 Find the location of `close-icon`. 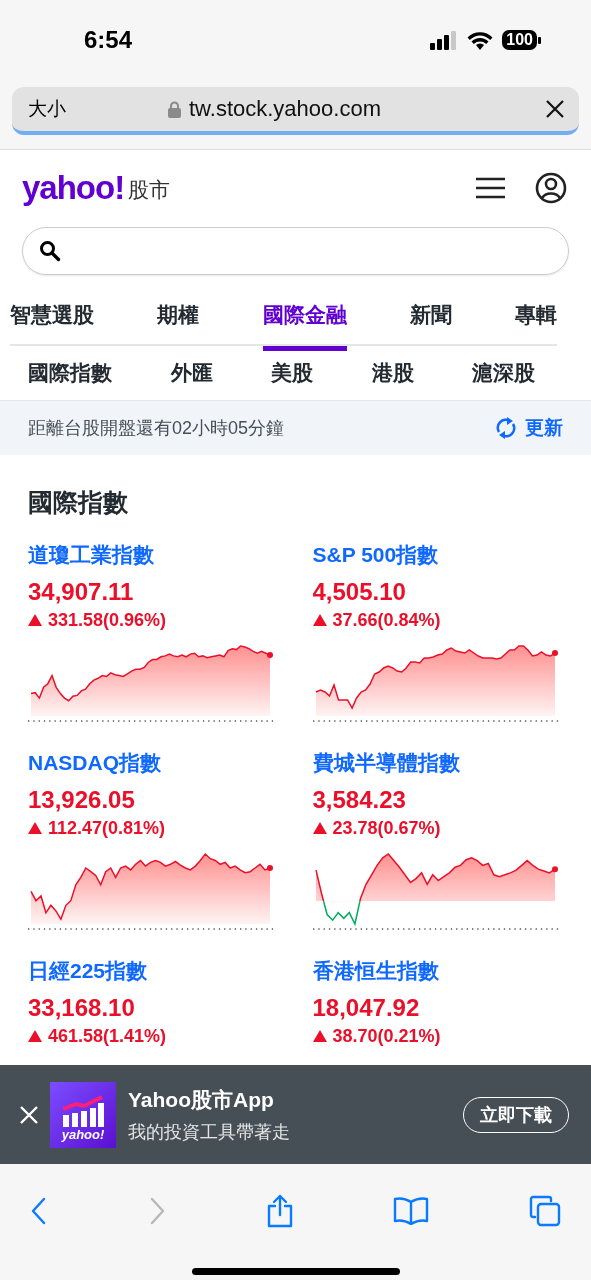

close-icon is located at coordinates (555, 109).